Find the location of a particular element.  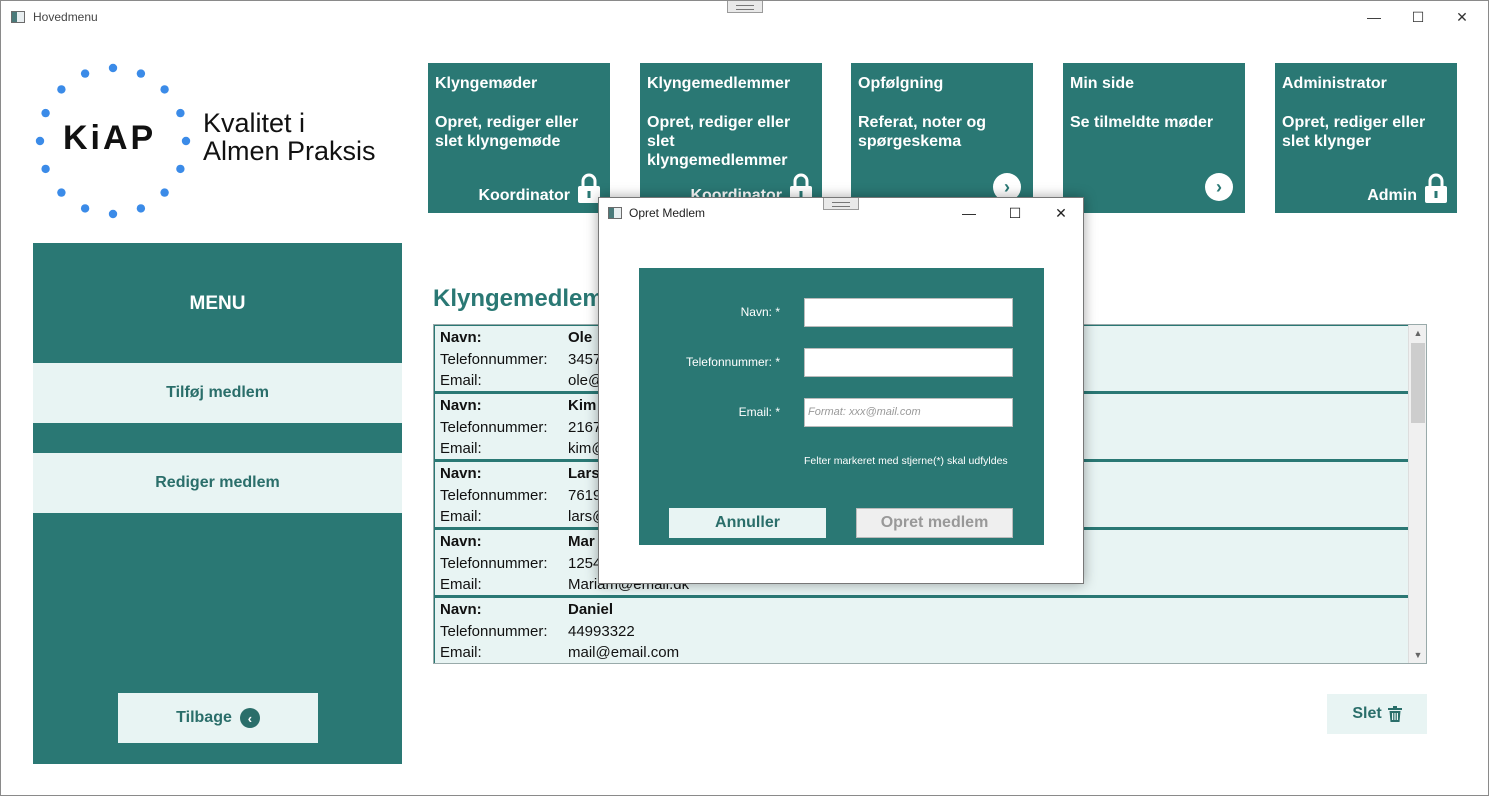

logo-mark: KiAP is located at coordinates (110, 138).